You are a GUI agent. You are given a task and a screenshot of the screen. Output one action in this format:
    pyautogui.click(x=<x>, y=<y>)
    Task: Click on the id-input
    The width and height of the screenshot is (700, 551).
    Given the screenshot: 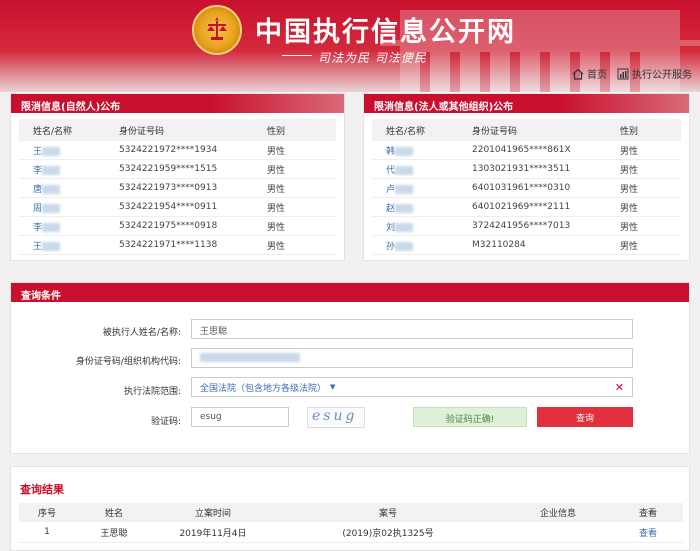 What is the action you would take?
    pyautogui.click(x=412, y=358)
    